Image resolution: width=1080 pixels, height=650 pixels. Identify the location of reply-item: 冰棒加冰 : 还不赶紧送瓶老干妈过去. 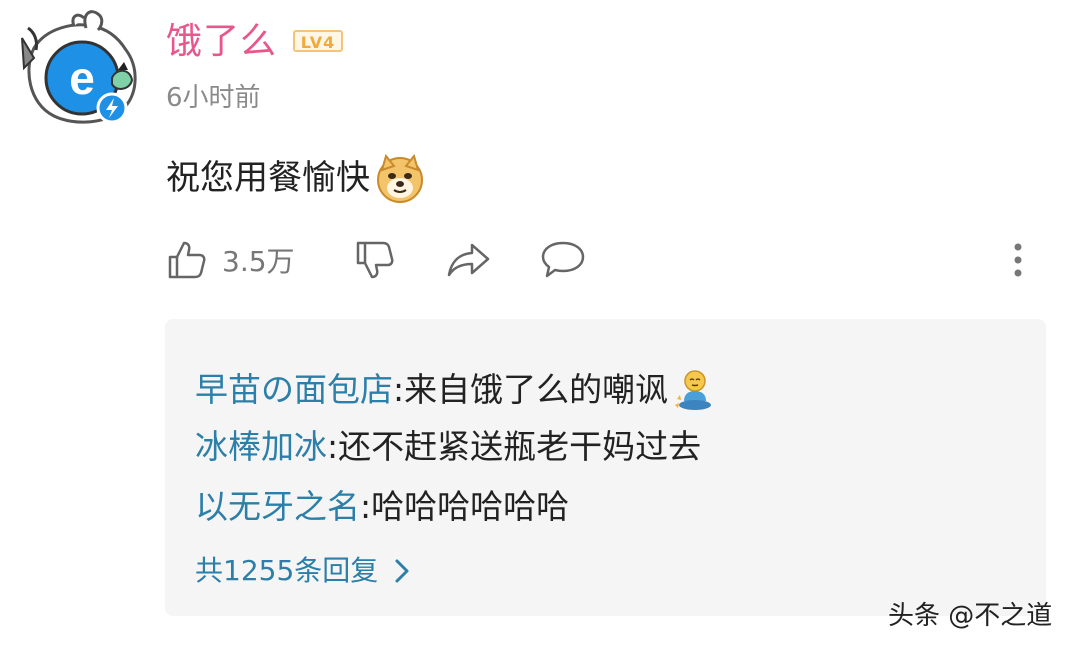
(448, 447).